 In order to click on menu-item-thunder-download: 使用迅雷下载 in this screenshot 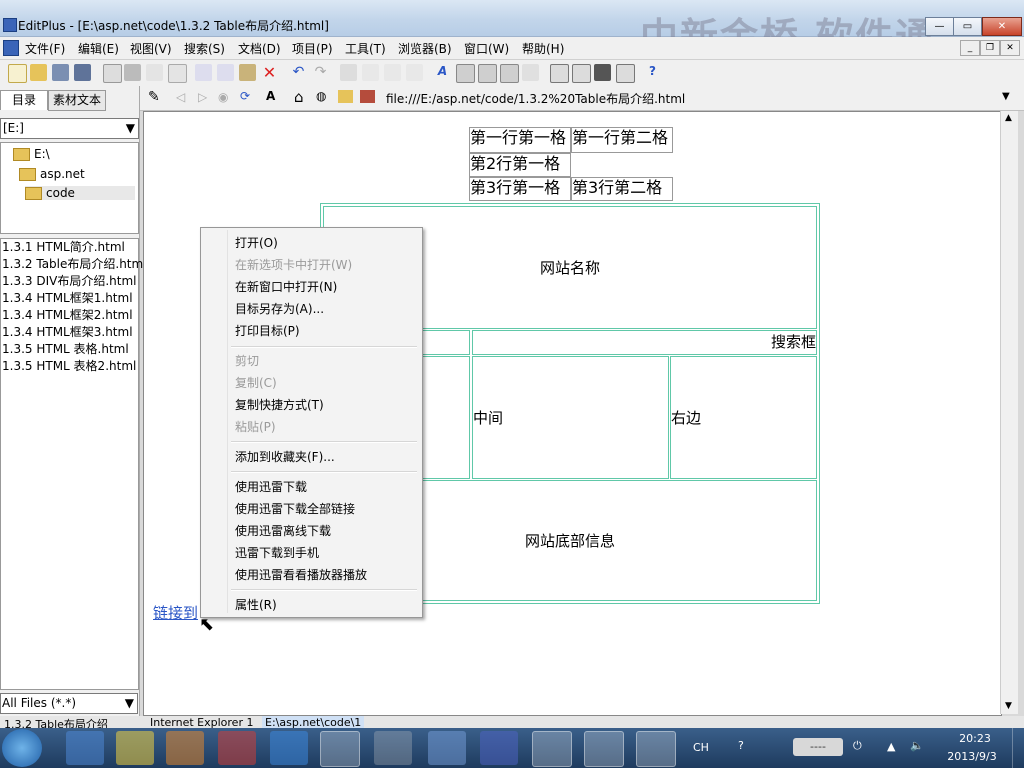, I will do `click(271, 486)`.